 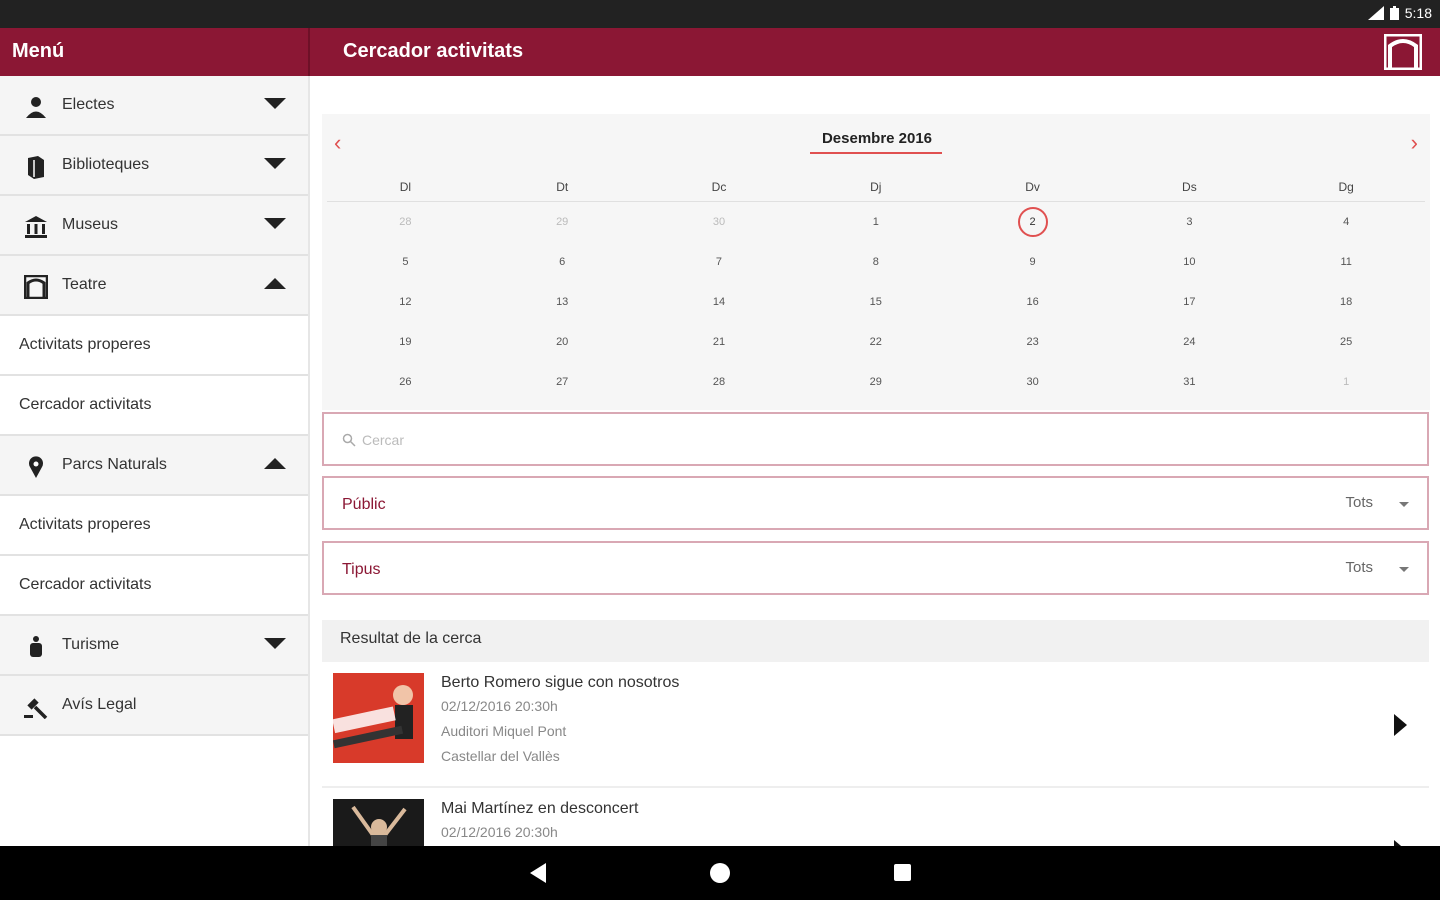 I want to click on sidebar-item-teatre-cercador-activitats: Cercador activitats, so click(x=154, y=406).